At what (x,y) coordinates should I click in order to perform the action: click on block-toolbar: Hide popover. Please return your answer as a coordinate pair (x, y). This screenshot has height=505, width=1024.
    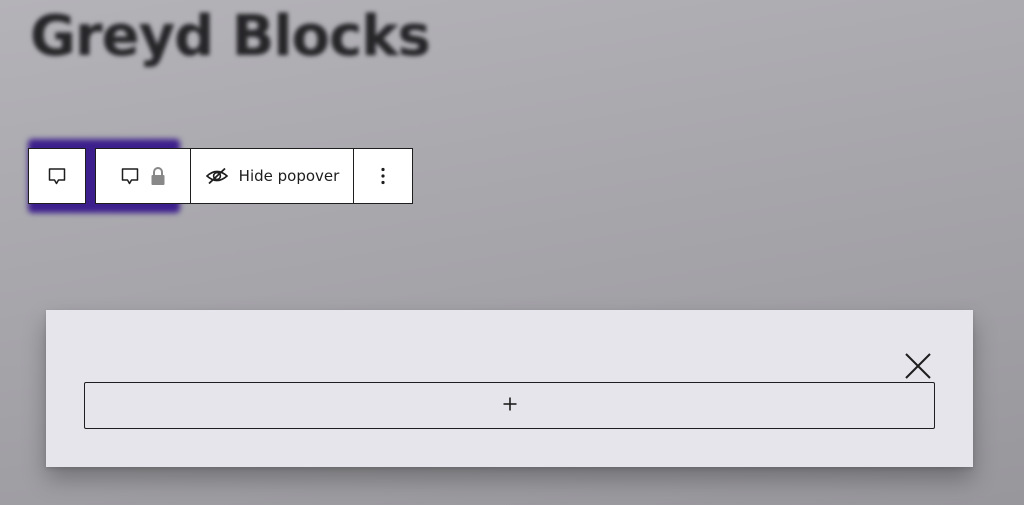
    Looking at the image, I should click on (254, 176).